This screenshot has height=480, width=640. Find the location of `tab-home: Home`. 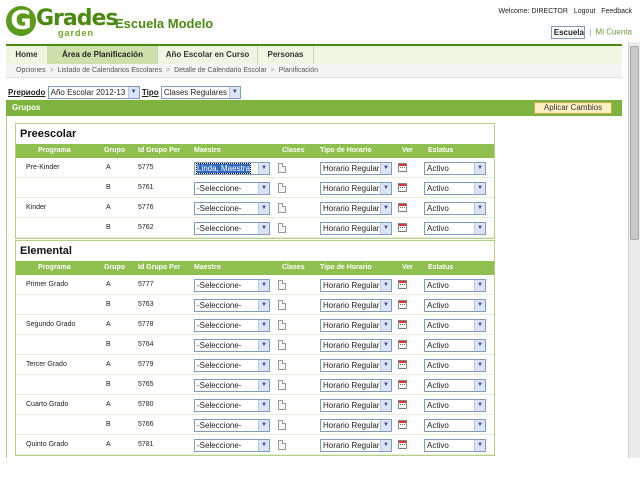

tab-home: Home is located at coordinates (27, 55).